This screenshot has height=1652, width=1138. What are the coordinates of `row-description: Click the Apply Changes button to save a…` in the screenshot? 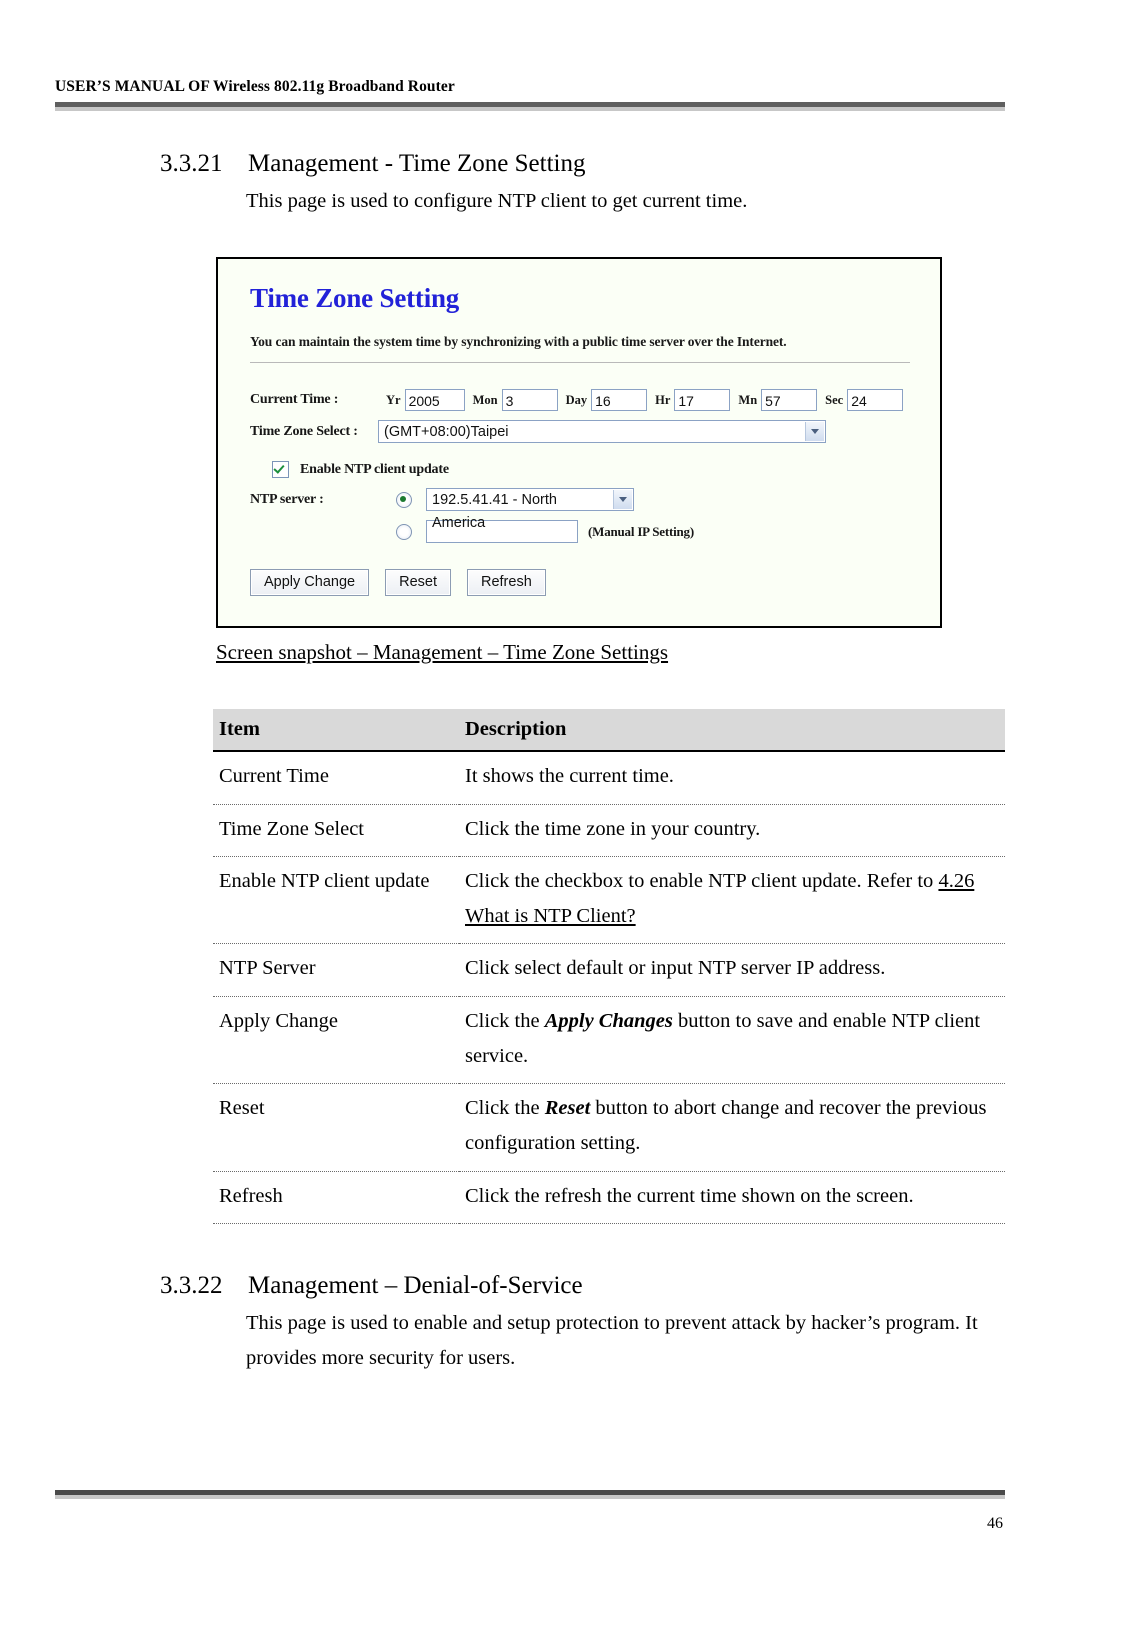 It's located at (732, 1040).